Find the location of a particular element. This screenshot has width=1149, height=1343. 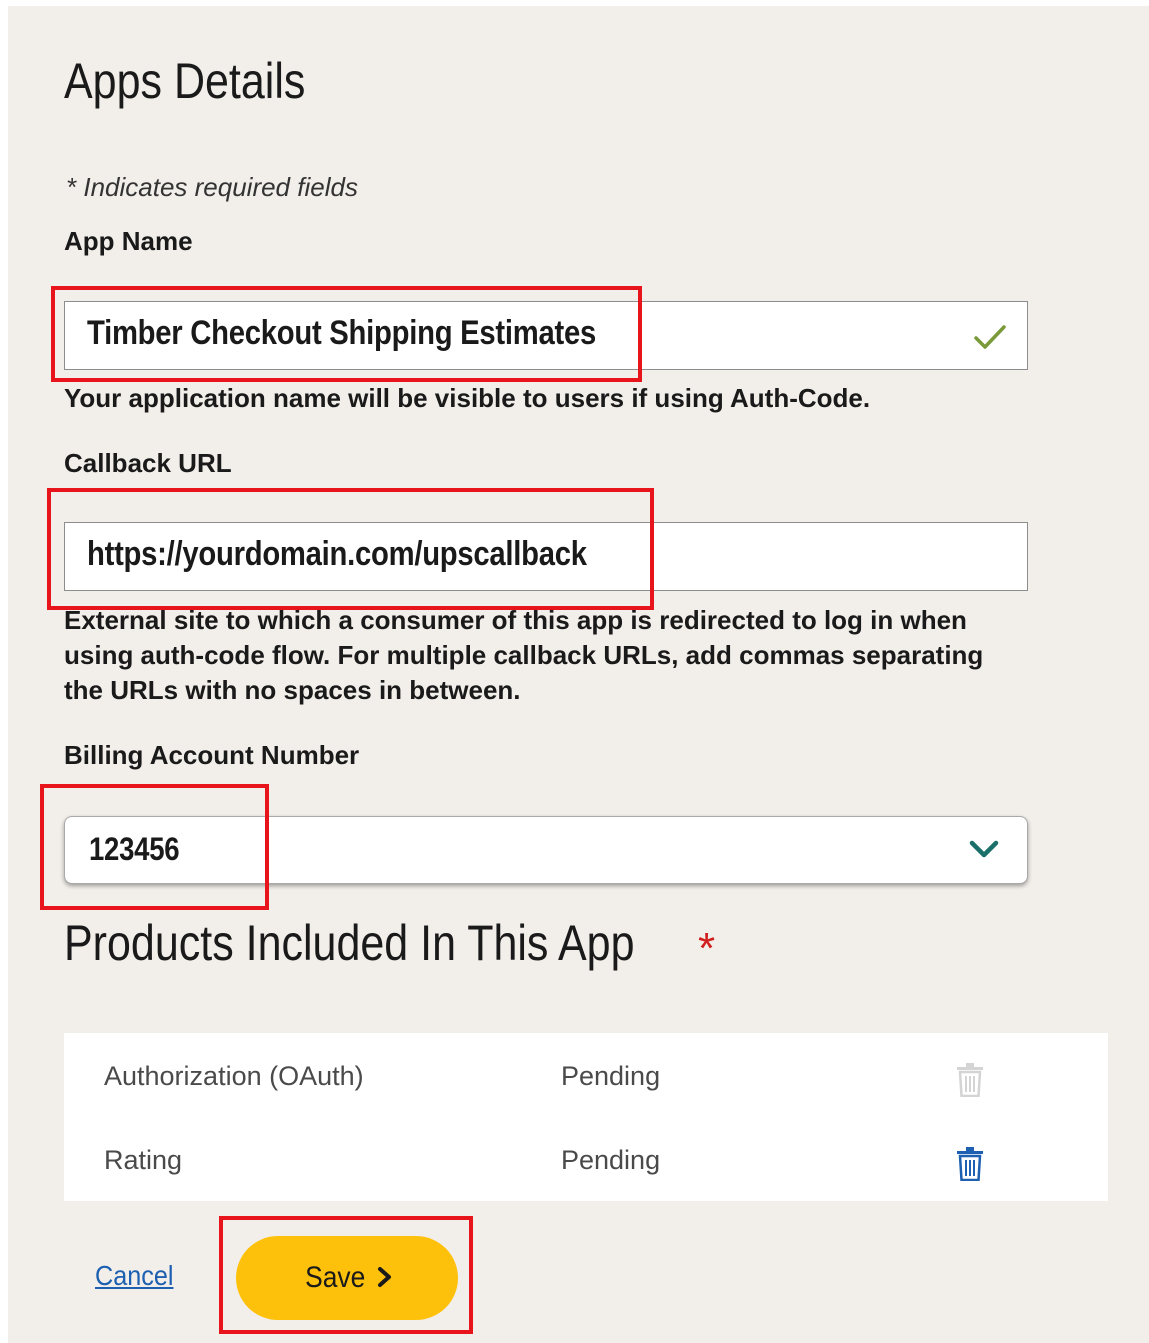

product-name: Authorization (OAuth) is located at coordinates (234, 1076).